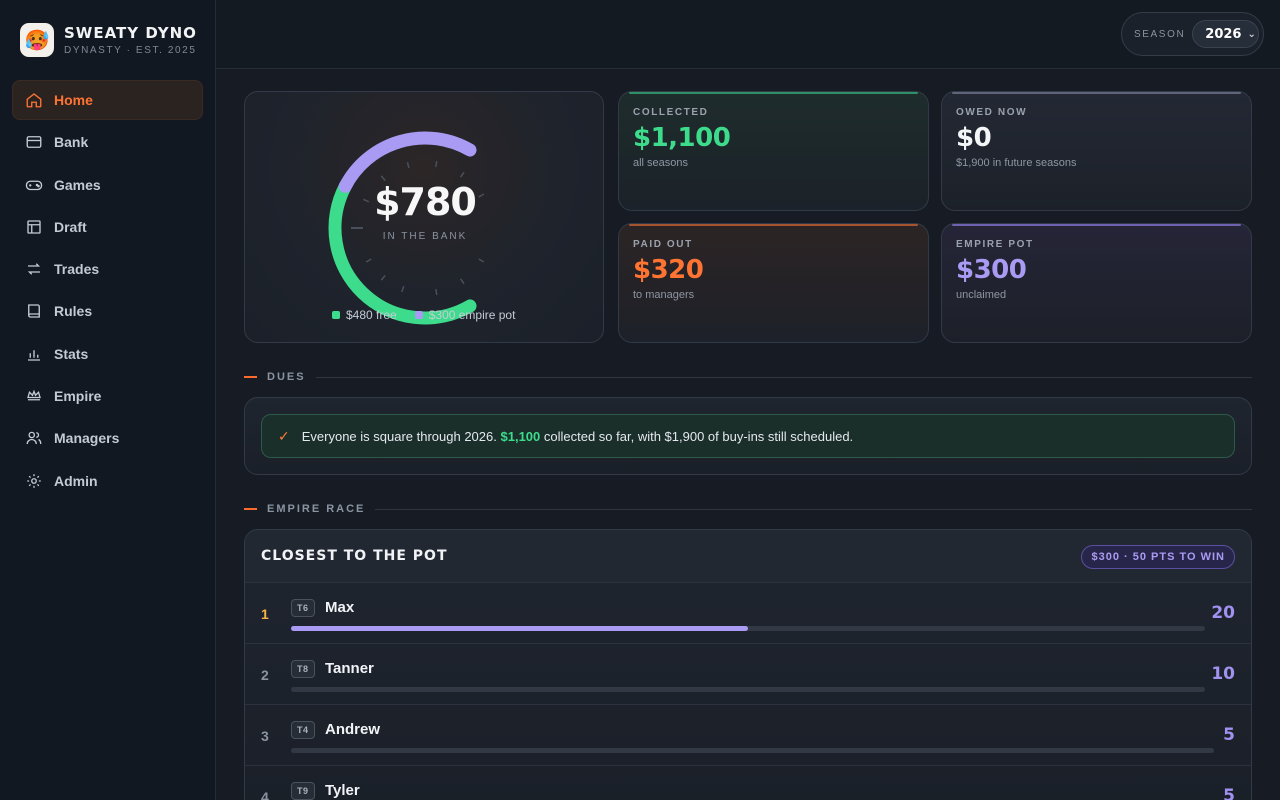 This screenshot has width=1280, height=800. I want to click on brand-name: SWEATY DYNO, so click(130, 33).